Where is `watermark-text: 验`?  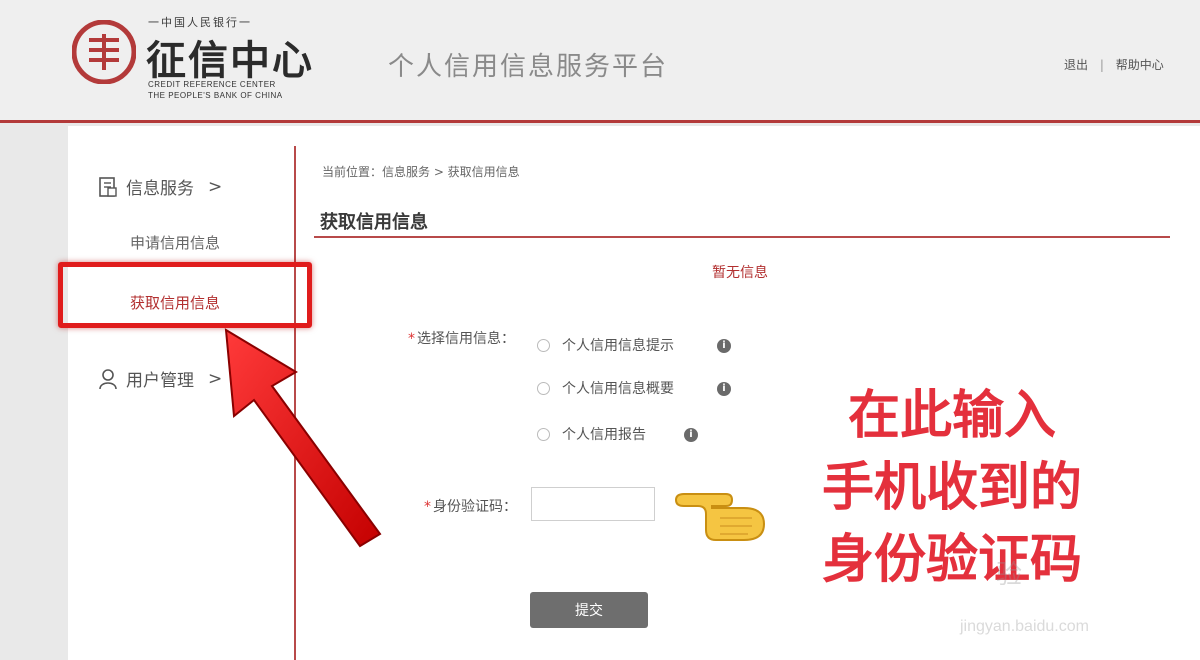 watermark-text: 验 is located at coordinates (1009, 575).